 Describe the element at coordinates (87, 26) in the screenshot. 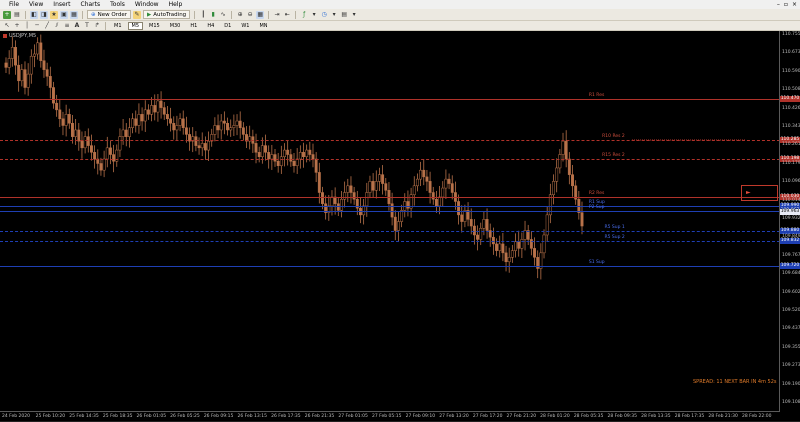

I see `text-label-icon: T` at that location.